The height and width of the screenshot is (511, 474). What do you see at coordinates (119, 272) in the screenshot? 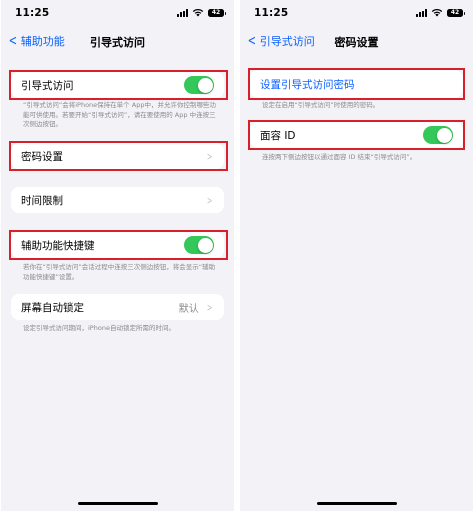
I see `accessibility-shortcut-footnote: 若你在“引导式访问”会话过程中连按三次侧边按钮，将会显示“辅助功能快捷键”设置。` at bounding box center [119, 272].